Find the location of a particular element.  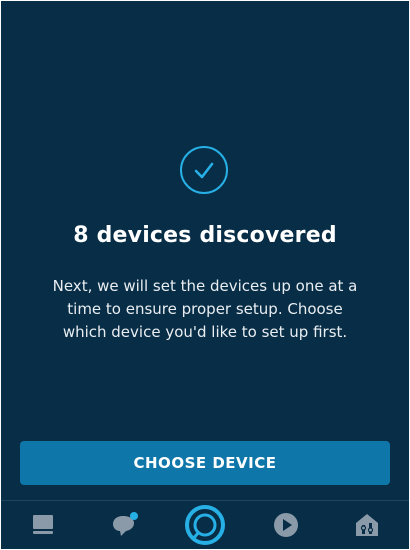

nav-item-play is located at coordinates (286, 525).